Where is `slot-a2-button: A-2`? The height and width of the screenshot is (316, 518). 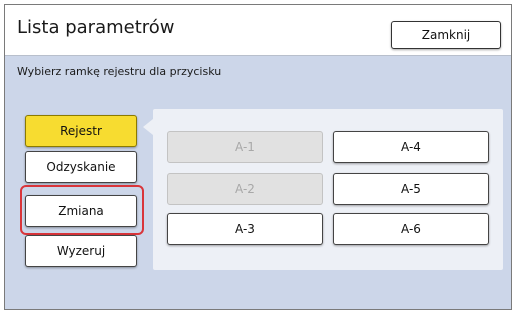 slot-a2-button: A-2 is located at coordinates (245, 189).